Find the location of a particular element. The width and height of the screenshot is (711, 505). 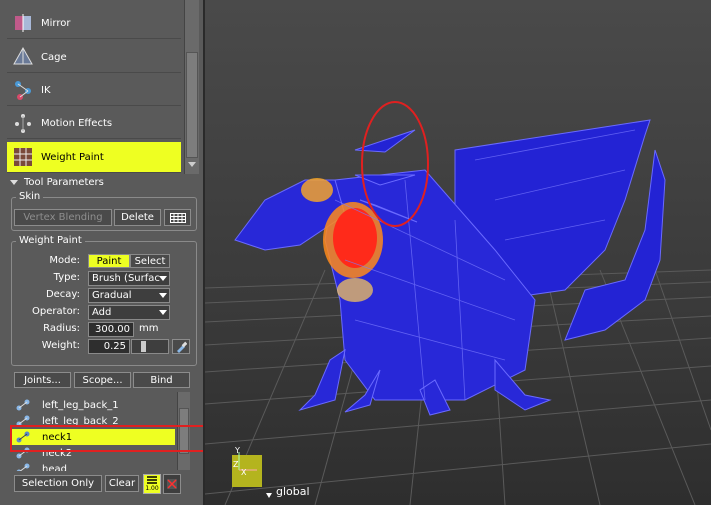

tool-item-weight-paint: Weight Paint is located at coordinates (94, 157).